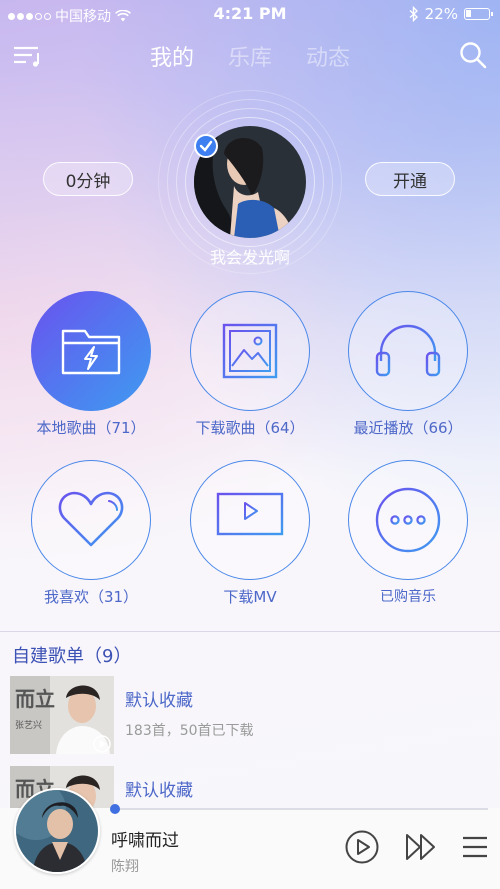 This screenshot has height=889, width=500. Describe the element at coordinates (413, 14) in the screenshot. I see `bluetooth-icon` at that location.